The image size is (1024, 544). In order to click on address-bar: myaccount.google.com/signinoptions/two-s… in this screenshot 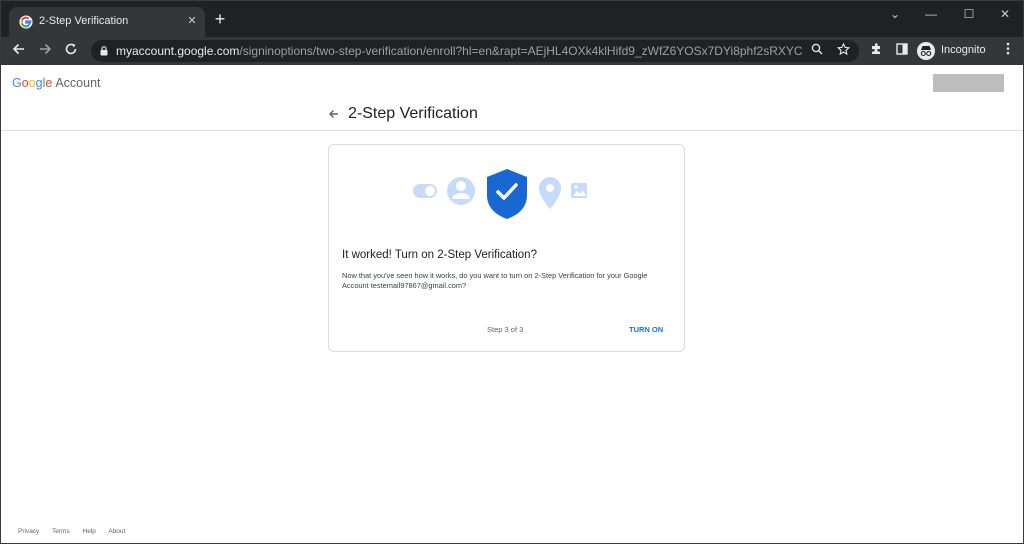, I will do `click(475, 51)`.